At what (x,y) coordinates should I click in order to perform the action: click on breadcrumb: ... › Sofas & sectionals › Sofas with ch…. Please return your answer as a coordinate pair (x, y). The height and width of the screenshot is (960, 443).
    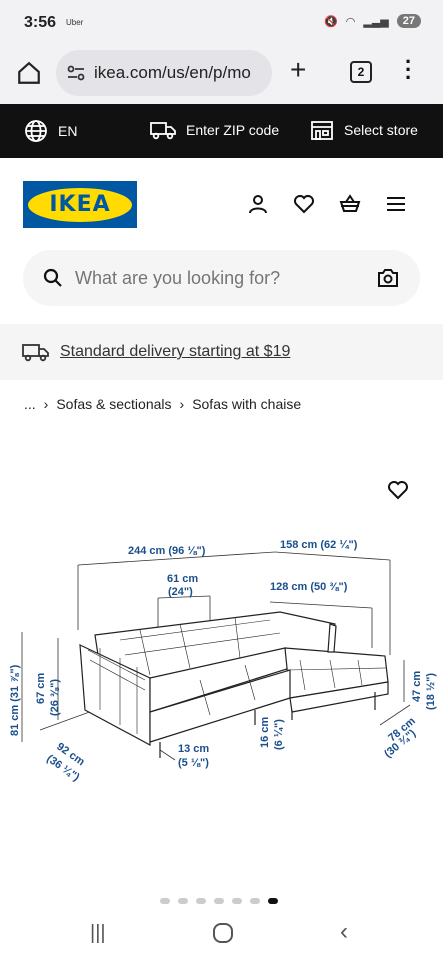
    Looking at the image, I should click on (162, 404).